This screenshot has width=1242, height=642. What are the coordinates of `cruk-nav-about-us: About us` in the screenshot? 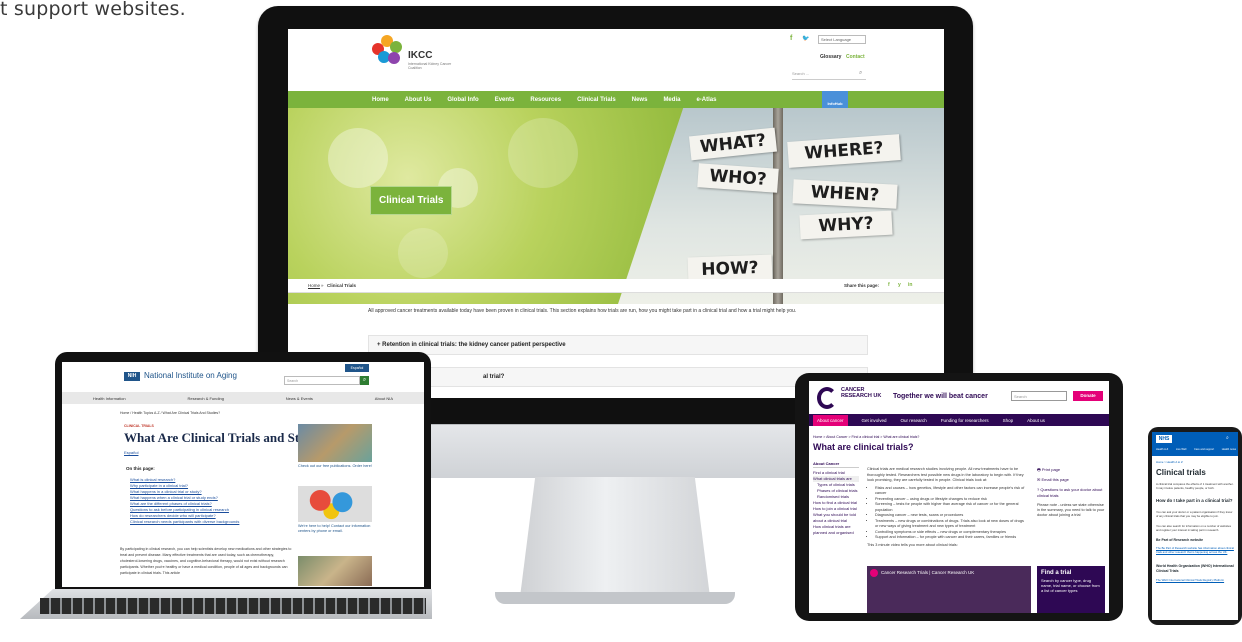 It's located at (1036, 420).